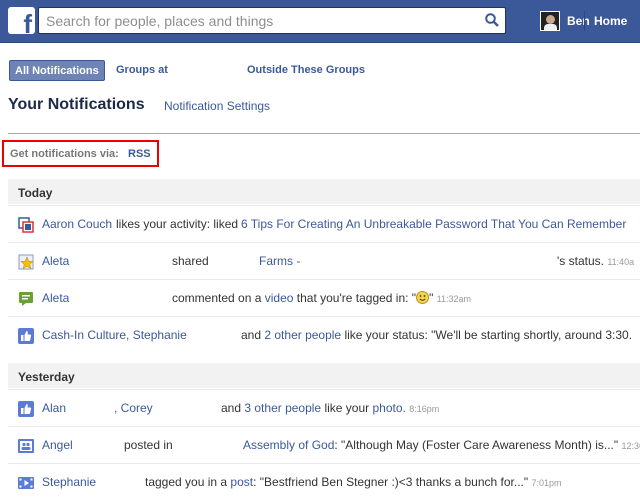 This screenshot has width=640, height=504. Describe the element at coordinates (546, 483) in the screenshot. I see `timestamp: 7:01pm` at that location.